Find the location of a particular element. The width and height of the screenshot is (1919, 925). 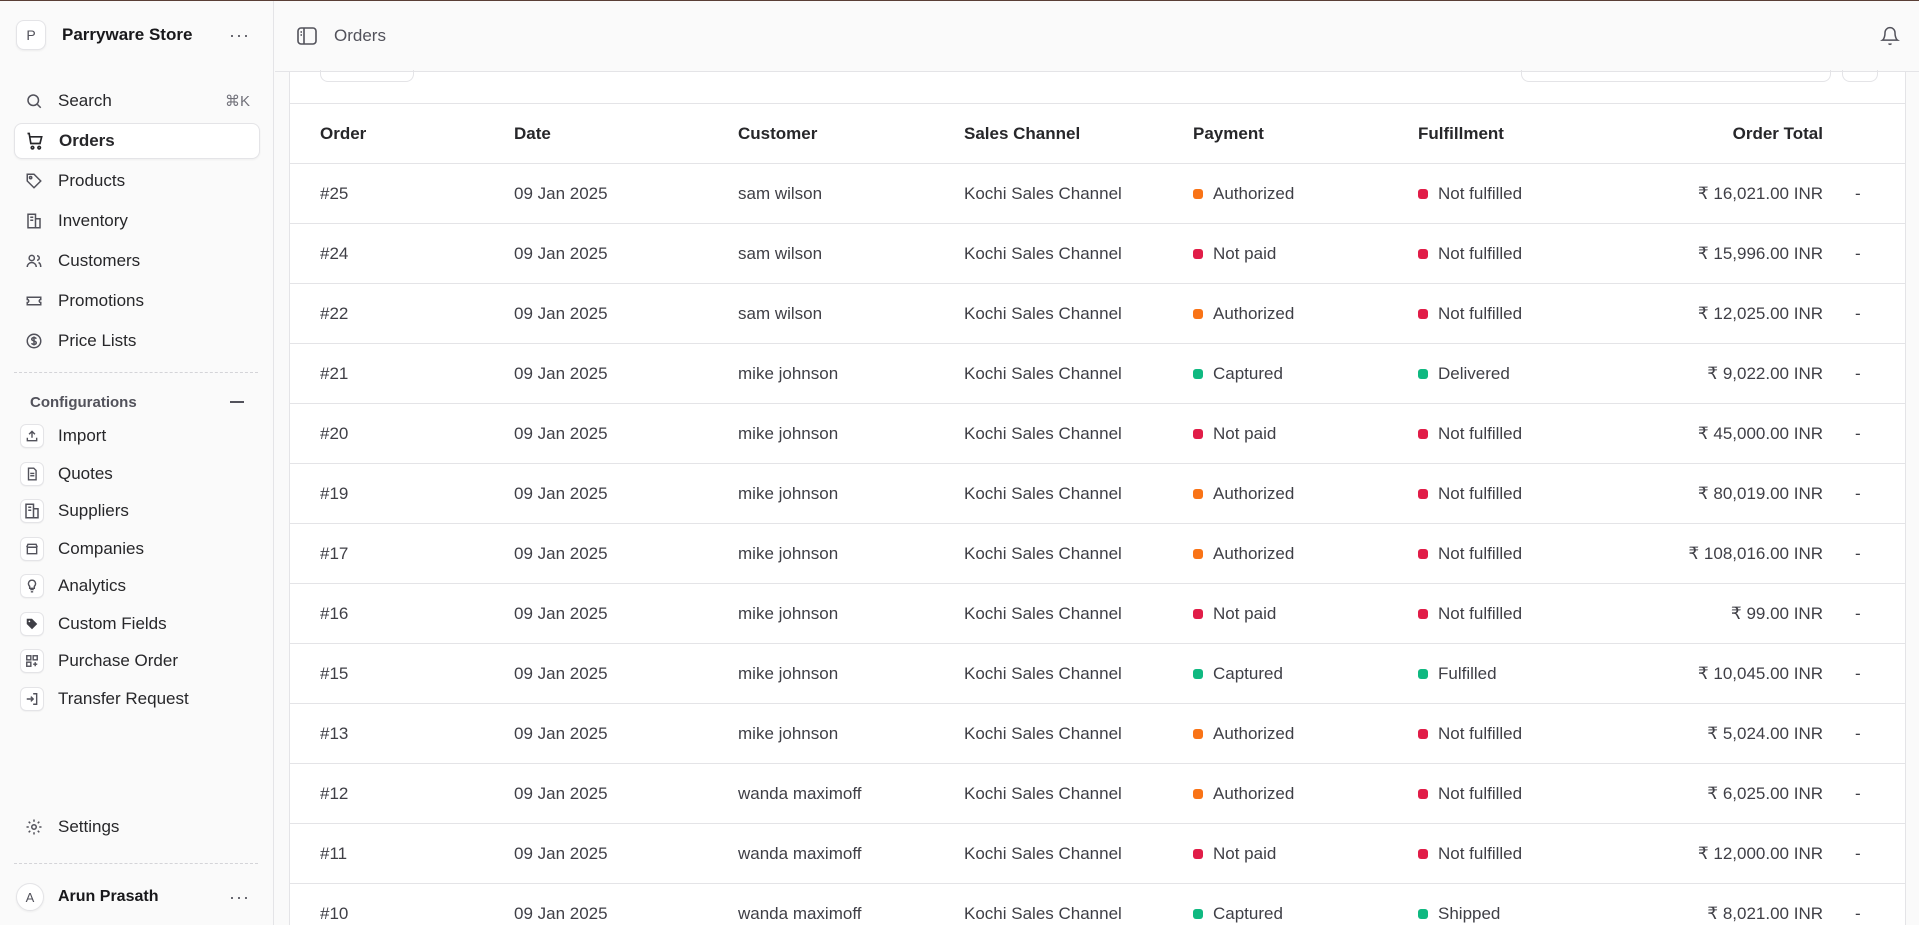

sidebar-item-inventory: Inventory is located at coordinates (137, 221).